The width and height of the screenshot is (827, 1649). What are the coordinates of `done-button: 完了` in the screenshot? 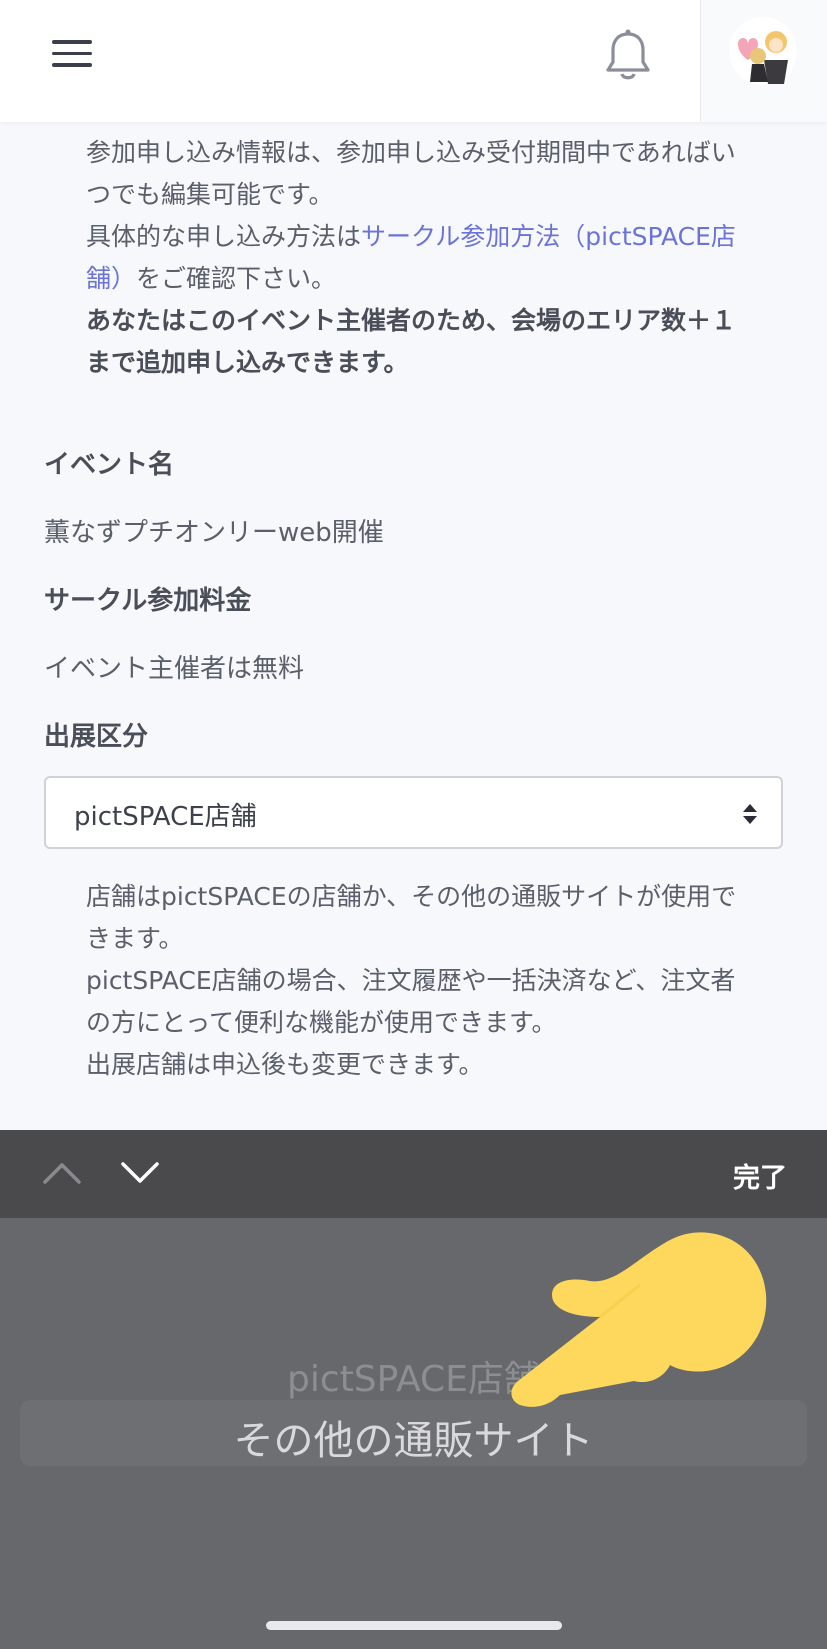 It's located at (760, 1175).